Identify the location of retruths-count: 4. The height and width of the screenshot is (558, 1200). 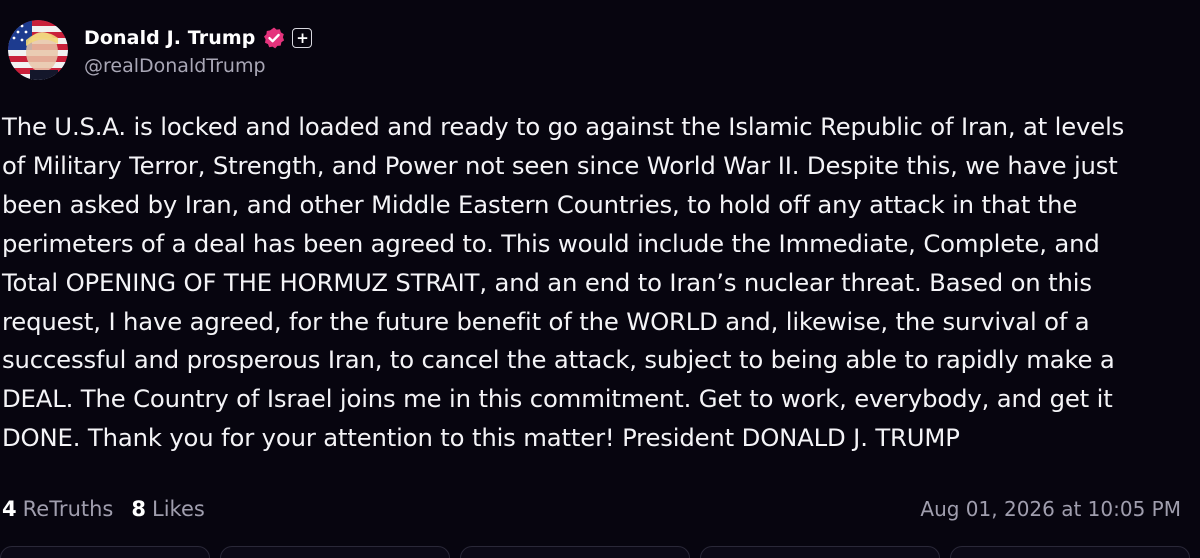
(9, 509).